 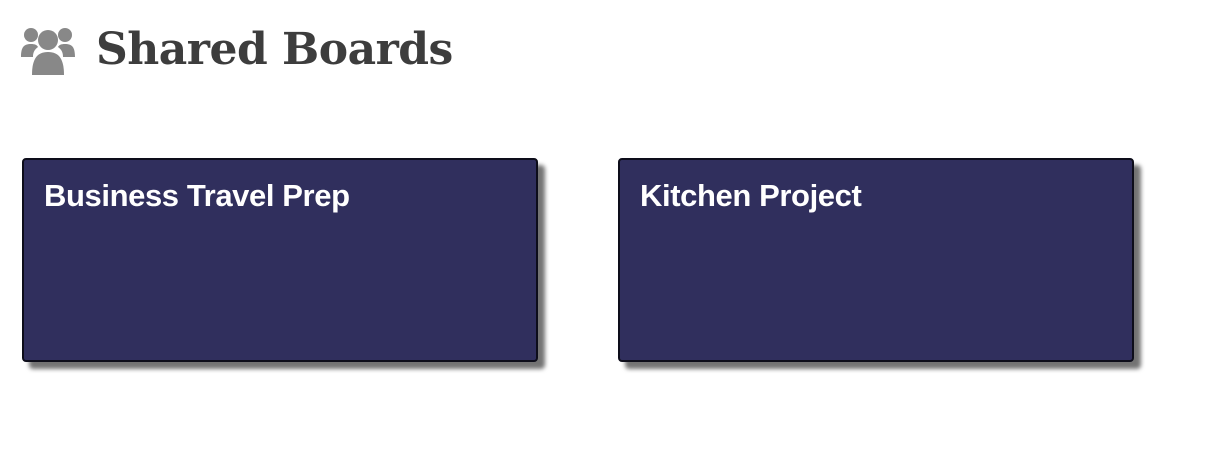 I want to click on board-title: Kitchen Project, so click(x=751, y=195).